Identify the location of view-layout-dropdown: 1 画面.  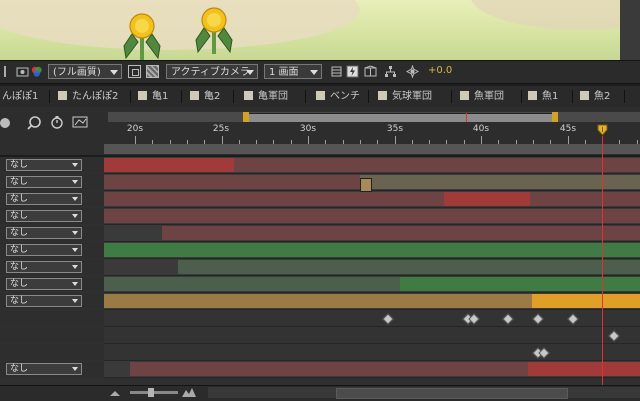
(293, 71).